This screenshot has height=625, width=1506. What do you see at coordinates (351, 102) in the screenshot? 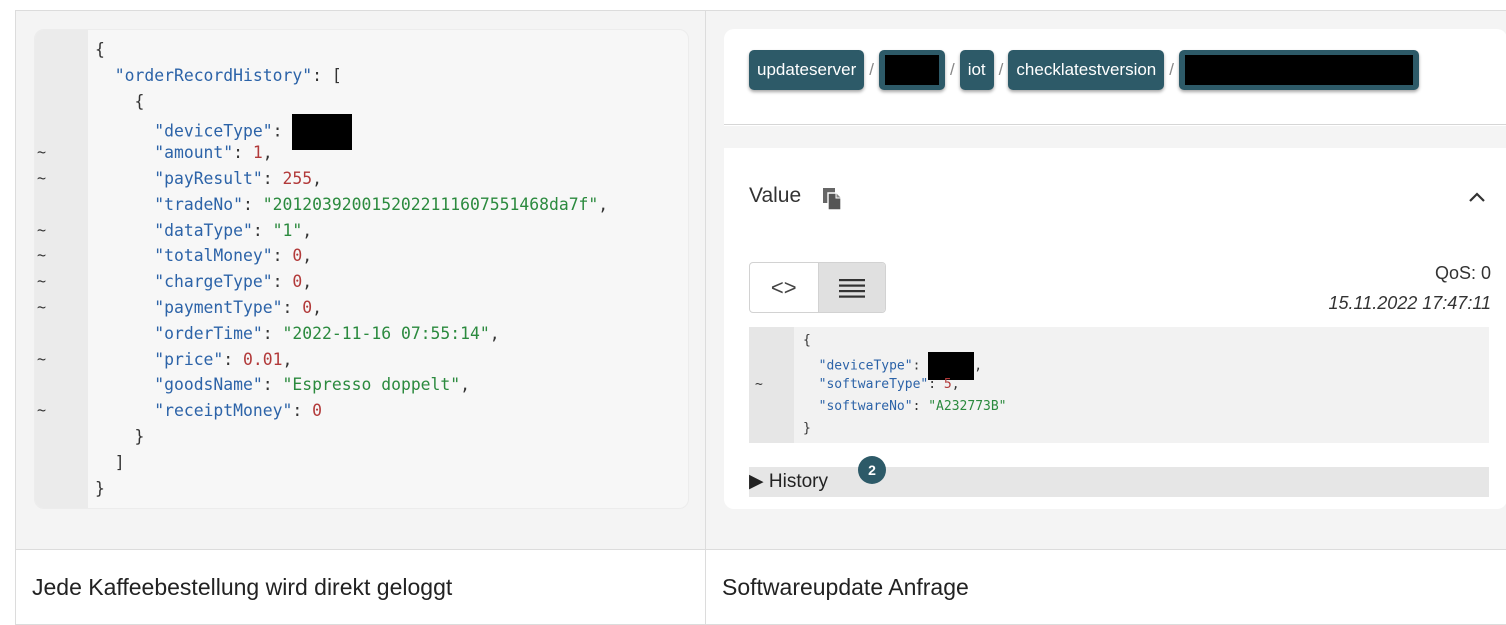
I see `code-line: {` at bounding box center [351, 102].